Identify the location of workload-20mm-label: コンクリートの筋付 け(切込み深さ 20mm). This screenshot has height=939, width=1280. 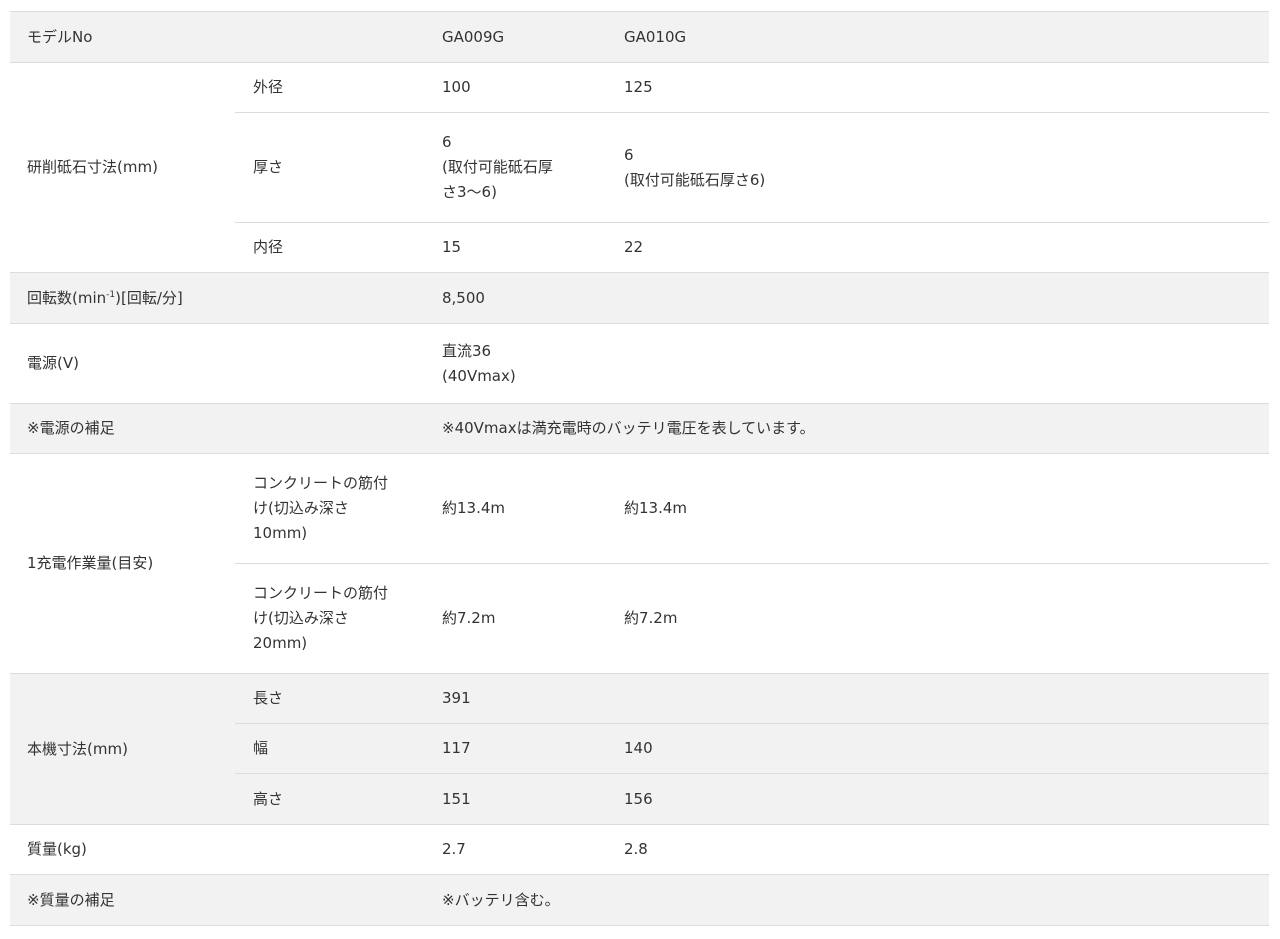
(330, 618).